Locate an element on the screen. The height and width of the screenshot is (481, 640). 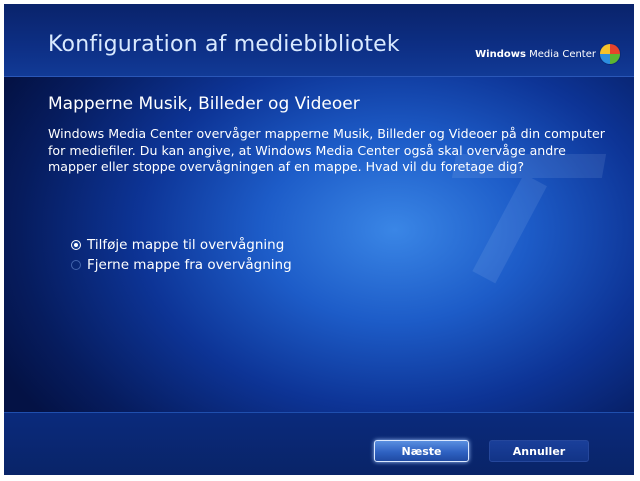
option-remove-folder: Fjerne mappe fra overvågning is located at coordinates (181, 265).